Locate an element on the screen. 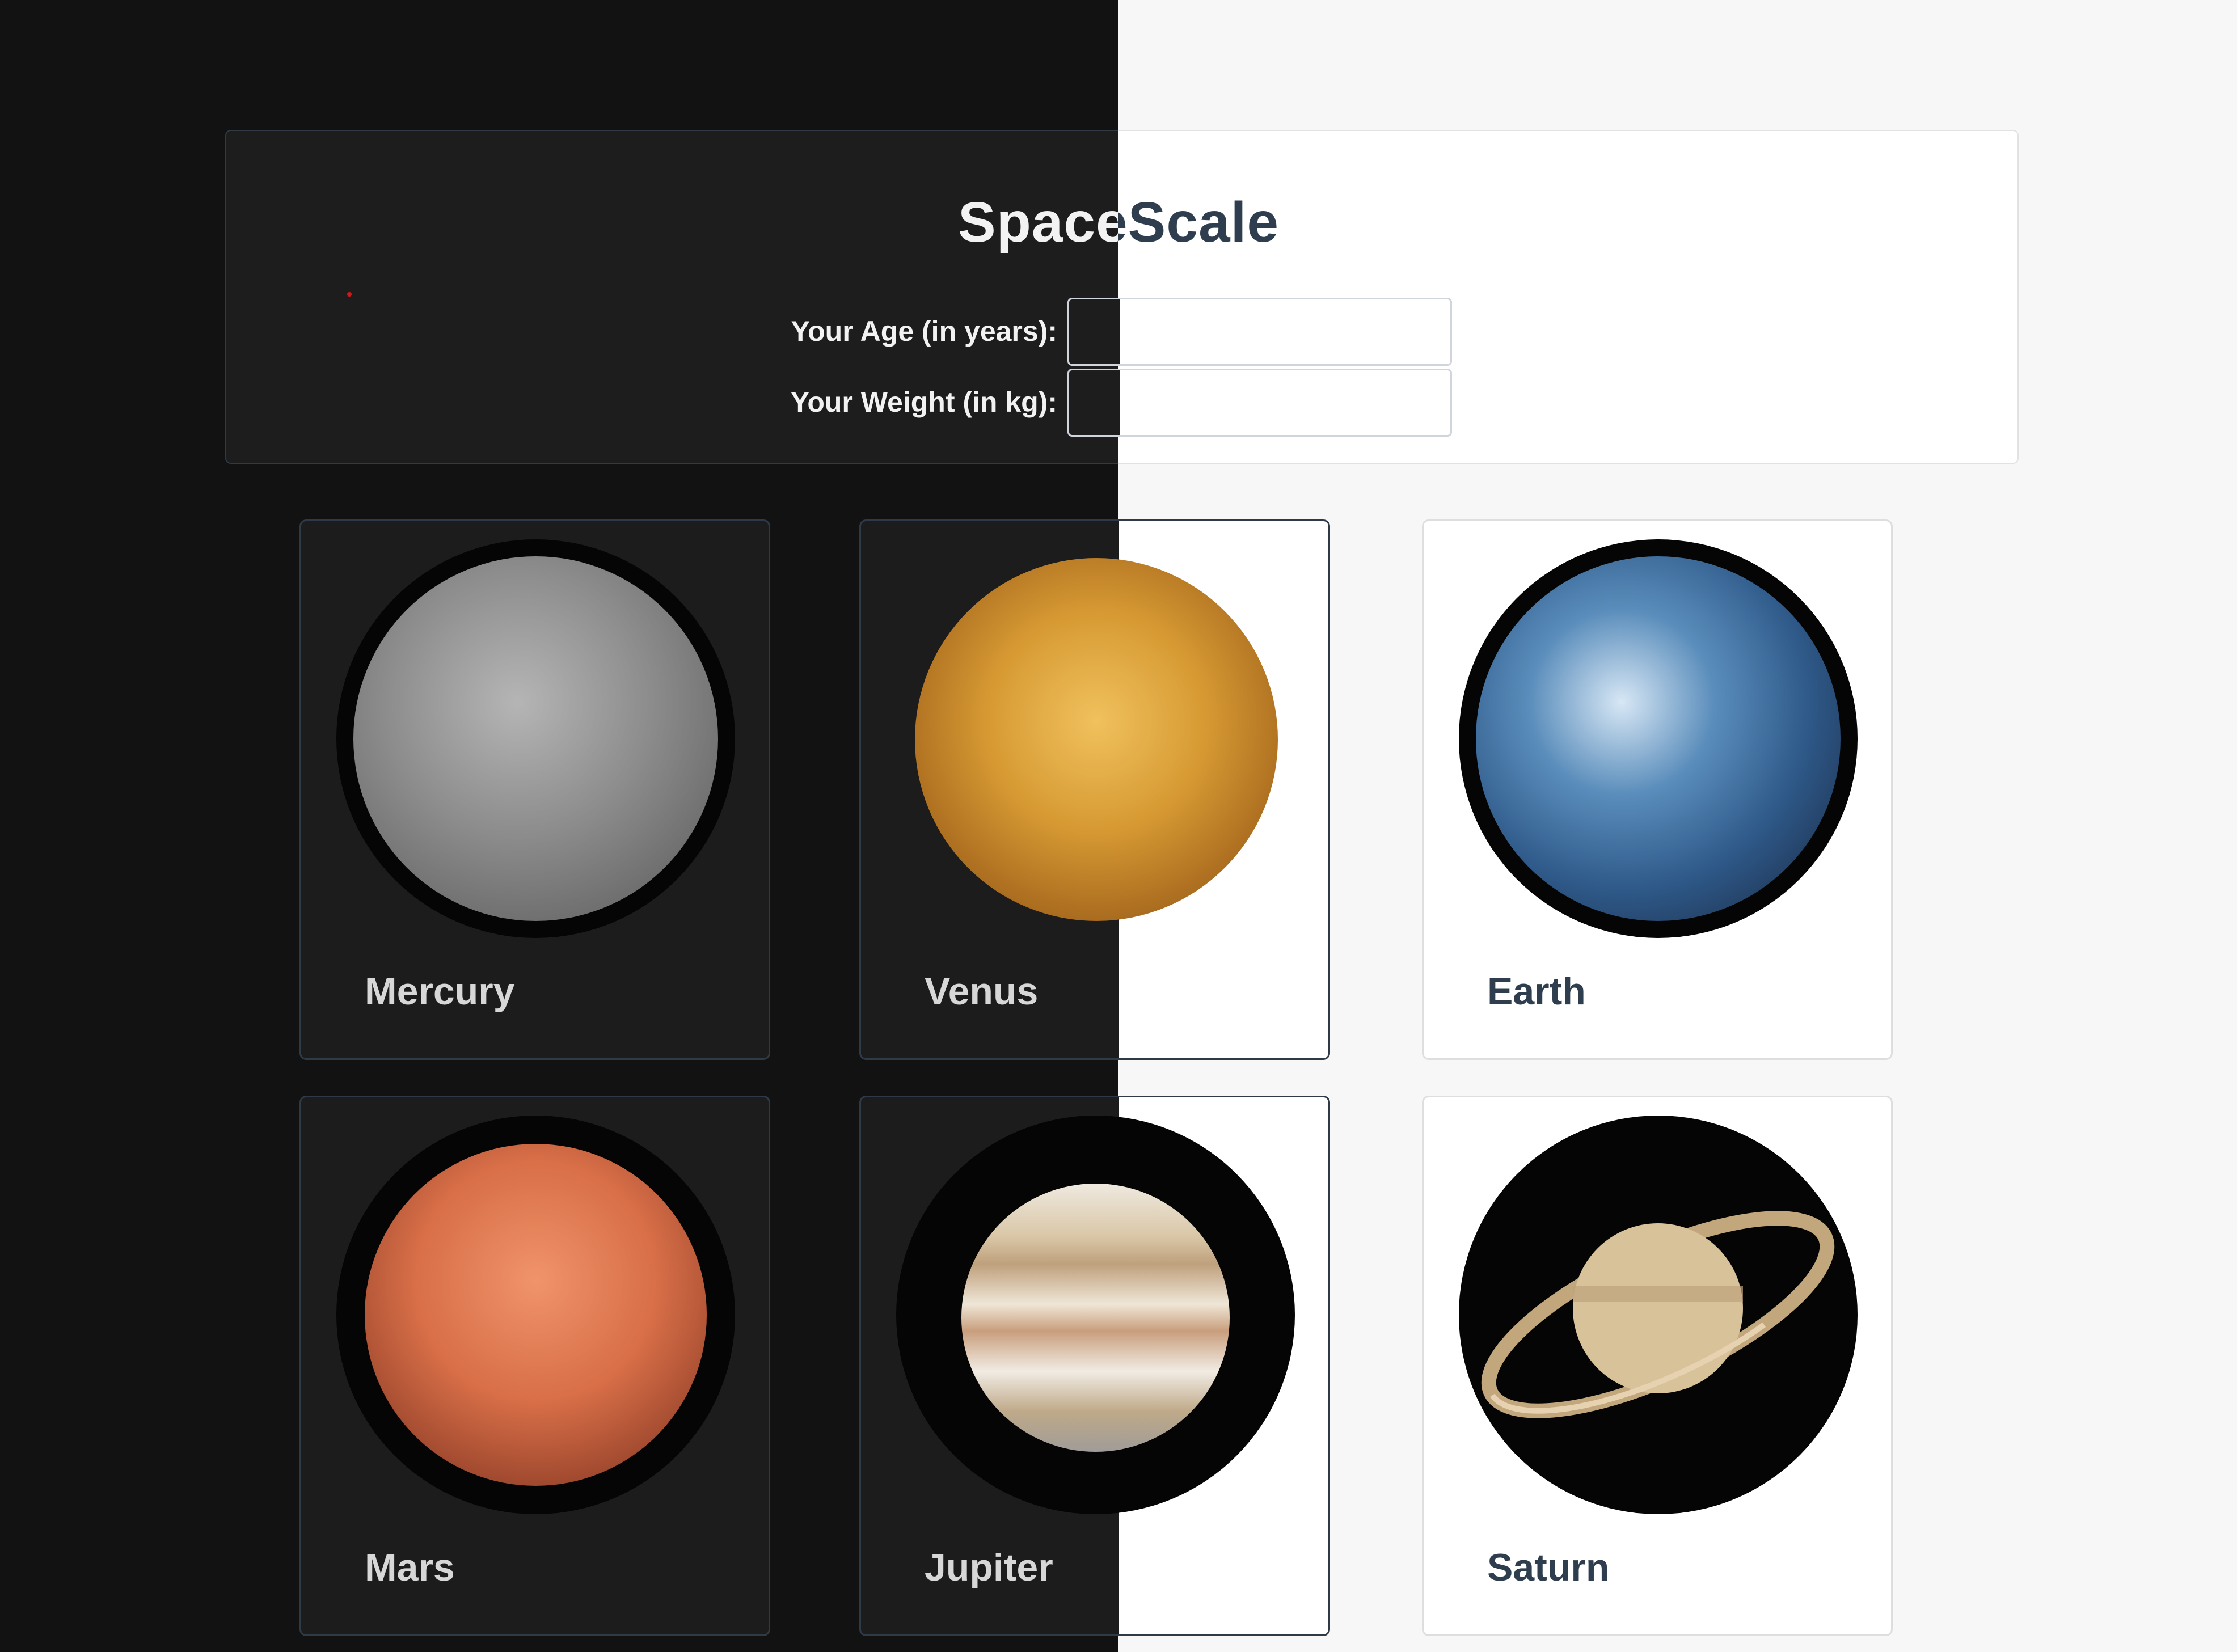  planet-name: Mercury is located at coordinates (440, 991).